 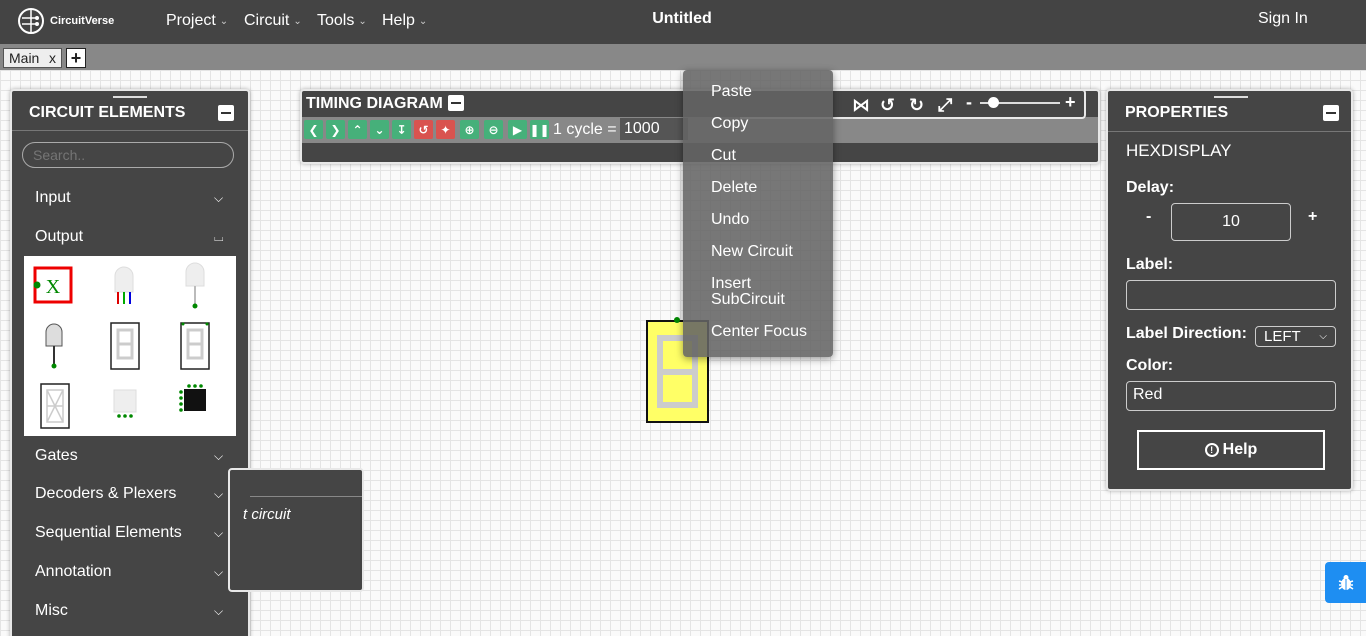 What do you see at coordinates (125, 403) in the screenshot?
I see `square-rgb-led-icon` at bounding box center [125, 403].